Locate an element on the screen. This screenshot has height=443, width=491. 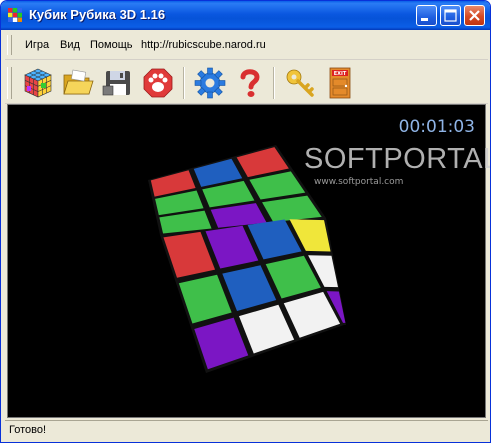
exit-door-icon: EXIT is located at coordinates (340, 83).